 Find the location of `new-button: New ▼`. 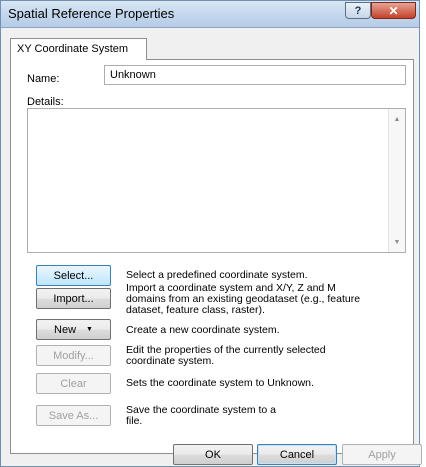

new-button: New ▼ is located at coordinates (73, 329).